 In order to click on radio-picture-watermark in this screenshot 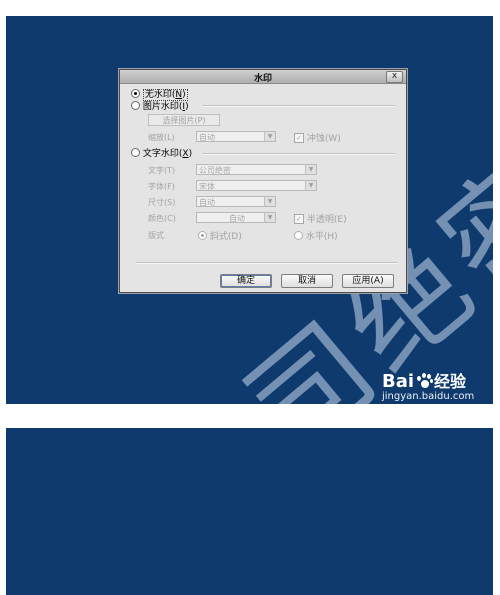, I will do `click(135, 105)`.